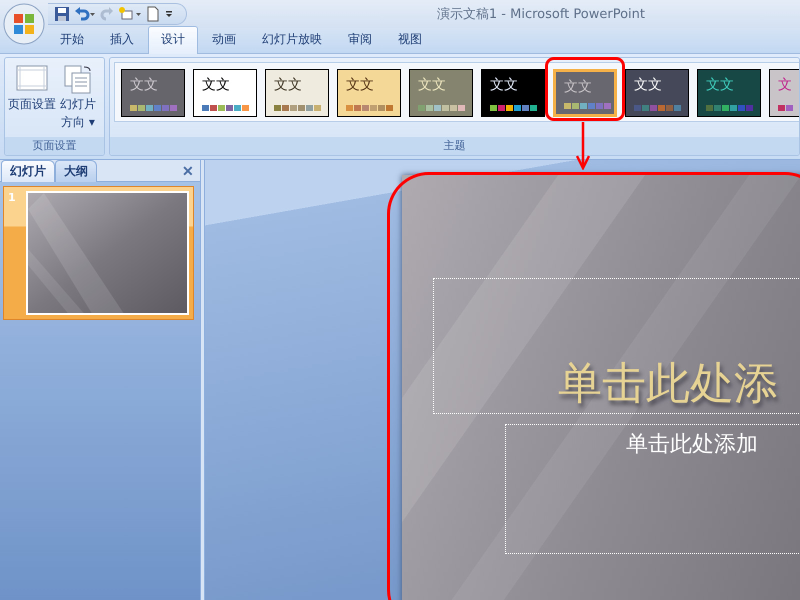 The height and width of the screenshot is (600, 800). I want to click on save-icon, so click(62, 14).